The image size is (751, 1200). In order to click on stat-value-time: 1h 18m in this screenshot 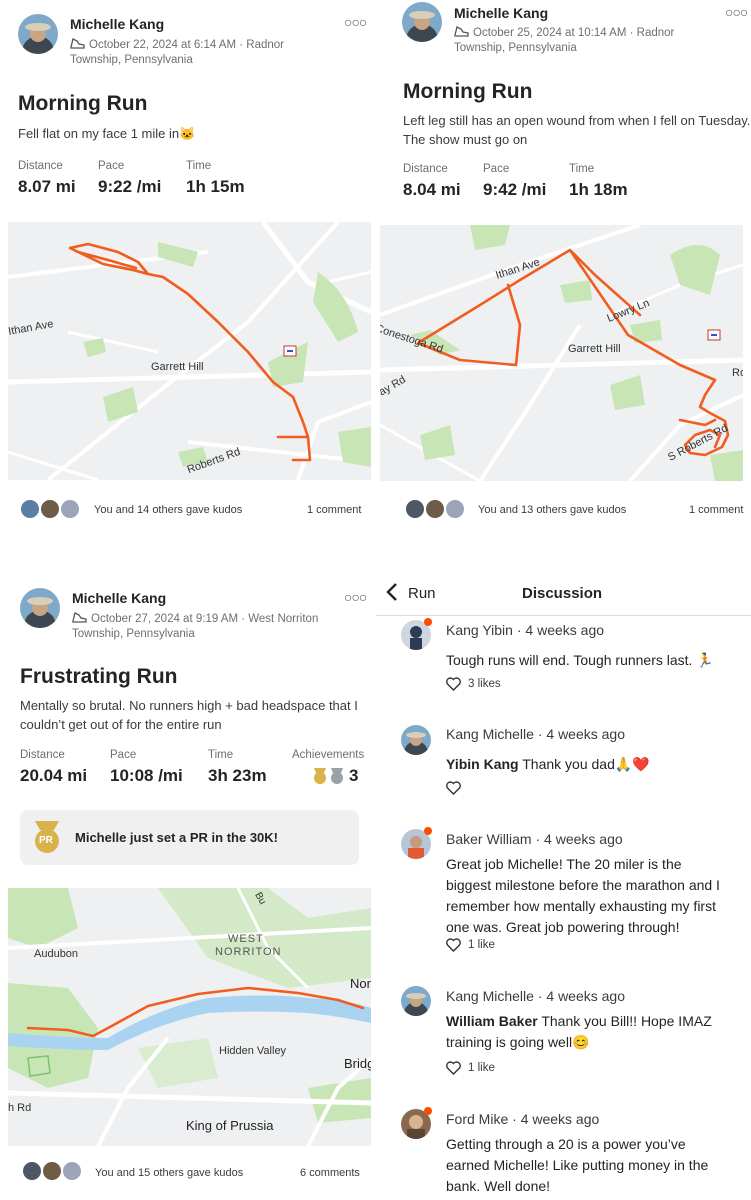, I will do `click(598, 189)`.